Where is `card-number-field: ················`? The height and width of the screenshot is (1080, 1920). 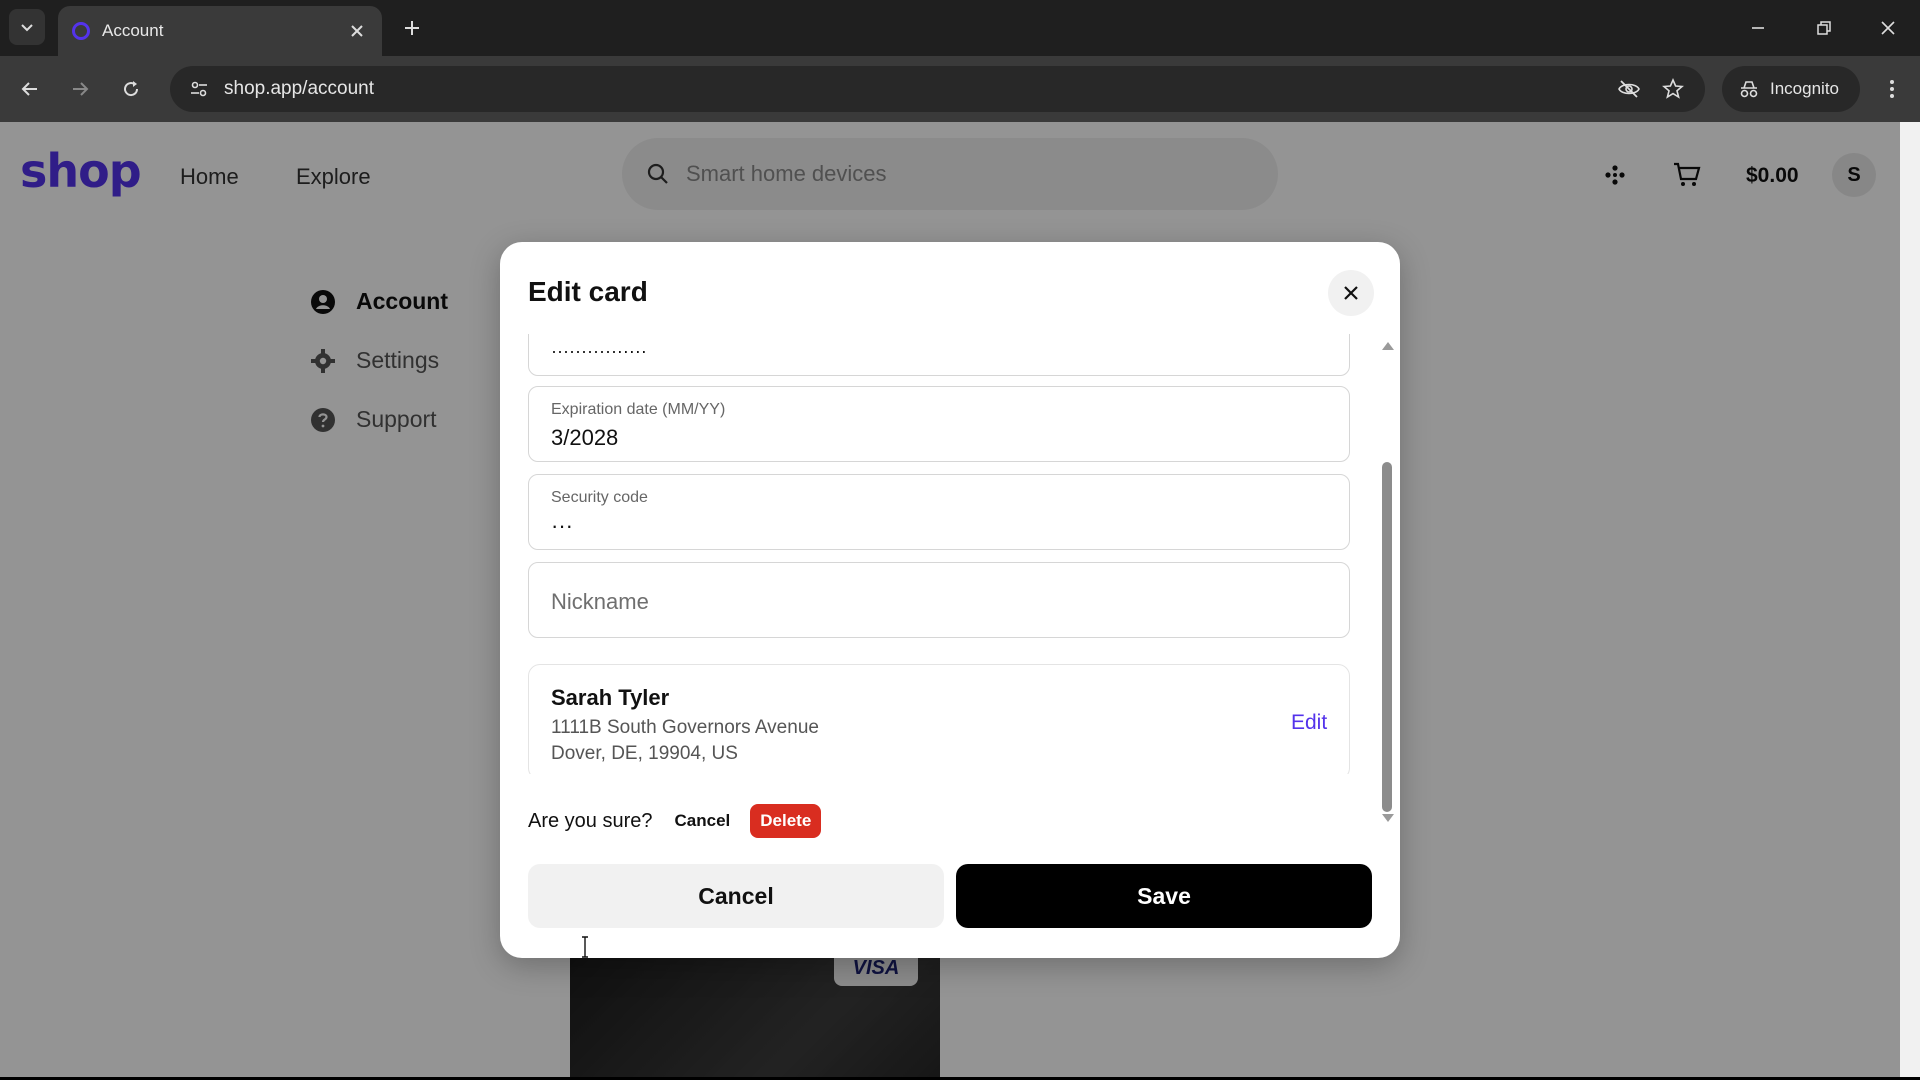
card-number-field: ················ is located at coordinates (939, 355).